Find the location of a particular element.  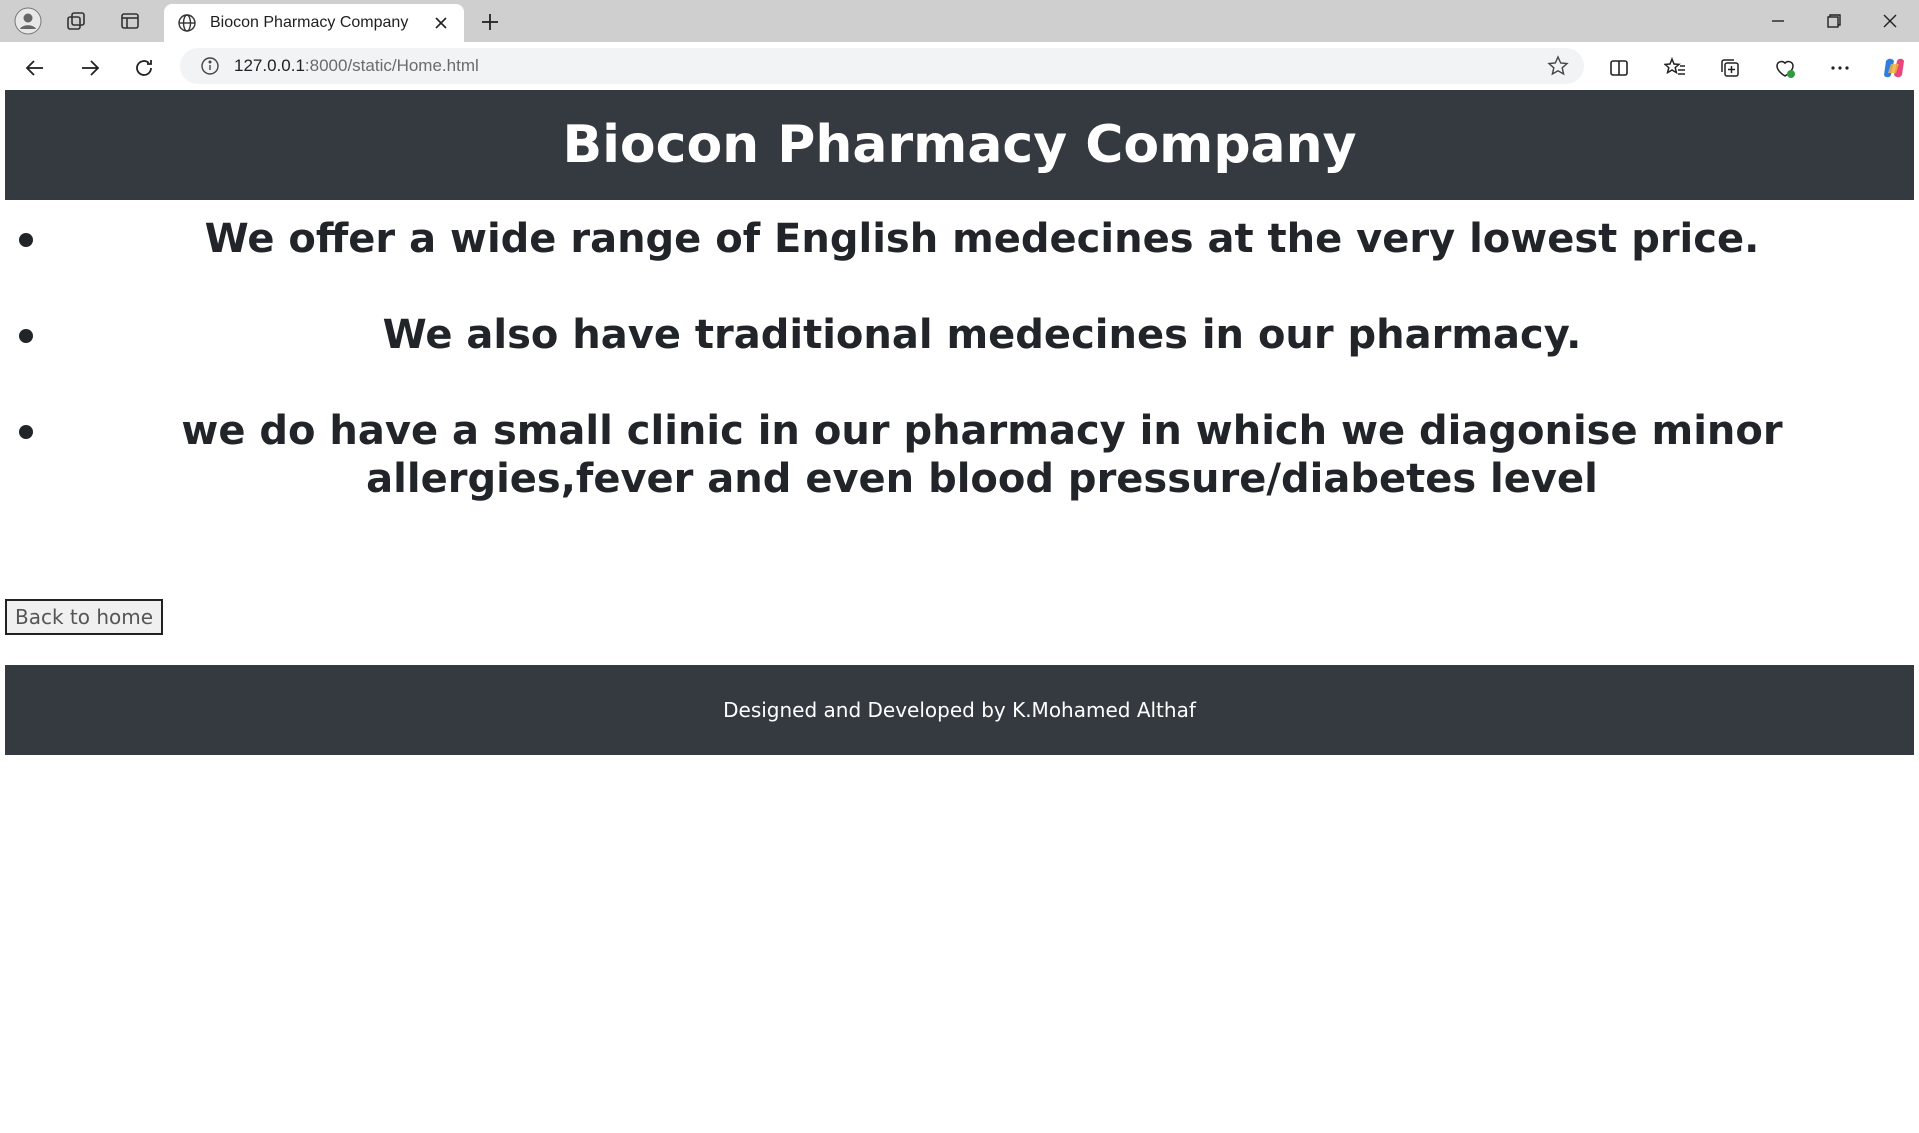

profile-icon is located at coordinates (28, 21).